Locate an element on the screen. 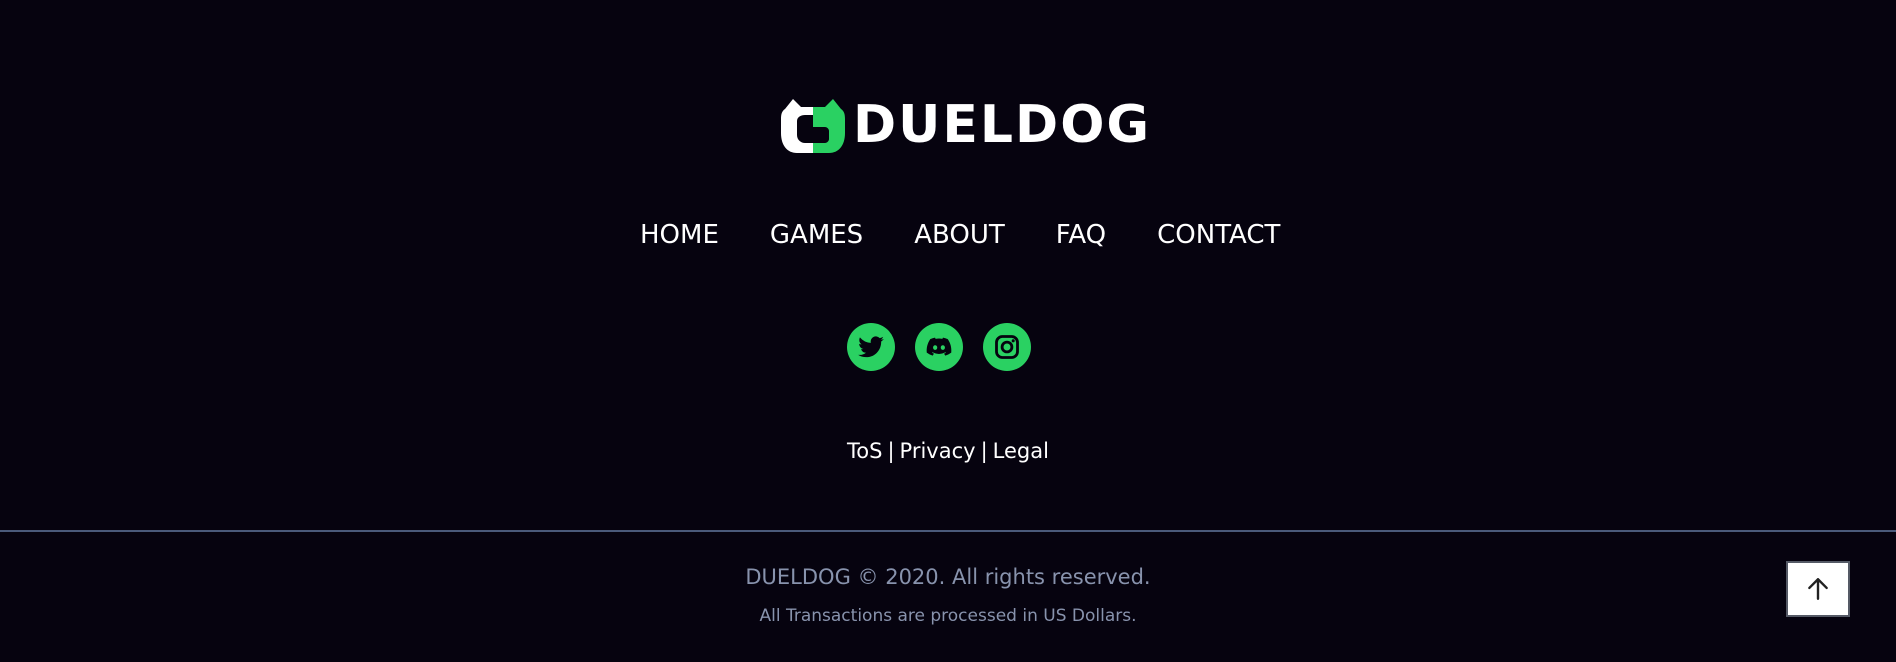 The width and height of the screenshot is (1896, 662). nav-link-home: HOME is located at coordinates (679, 235).